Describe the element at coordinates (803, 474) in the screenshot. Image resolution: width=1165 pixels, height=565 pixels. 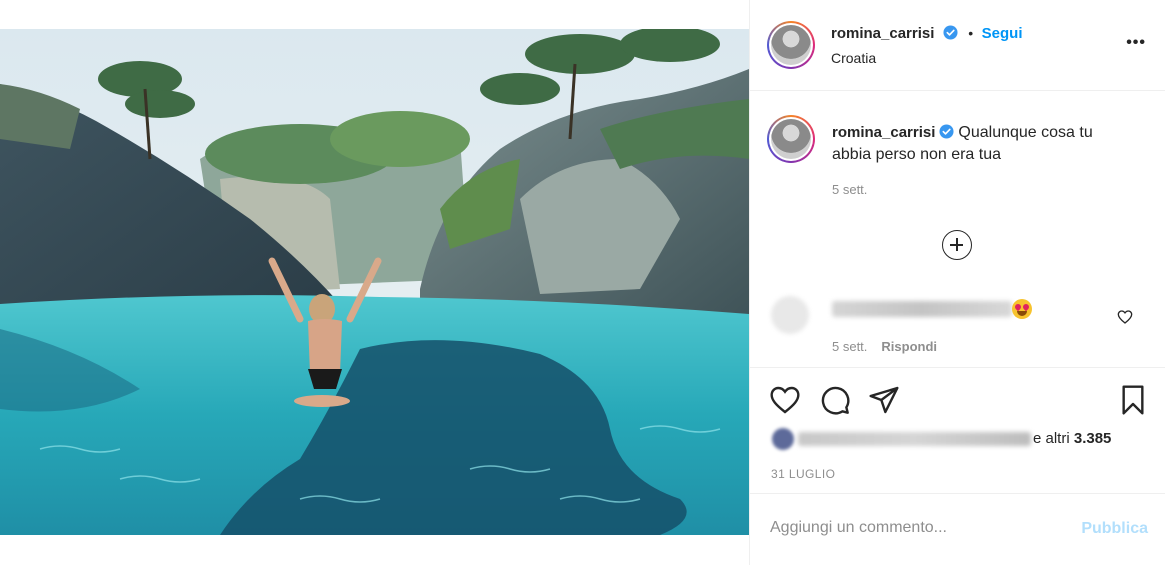
I see `post-date: 31 LUGLIO` at that location.